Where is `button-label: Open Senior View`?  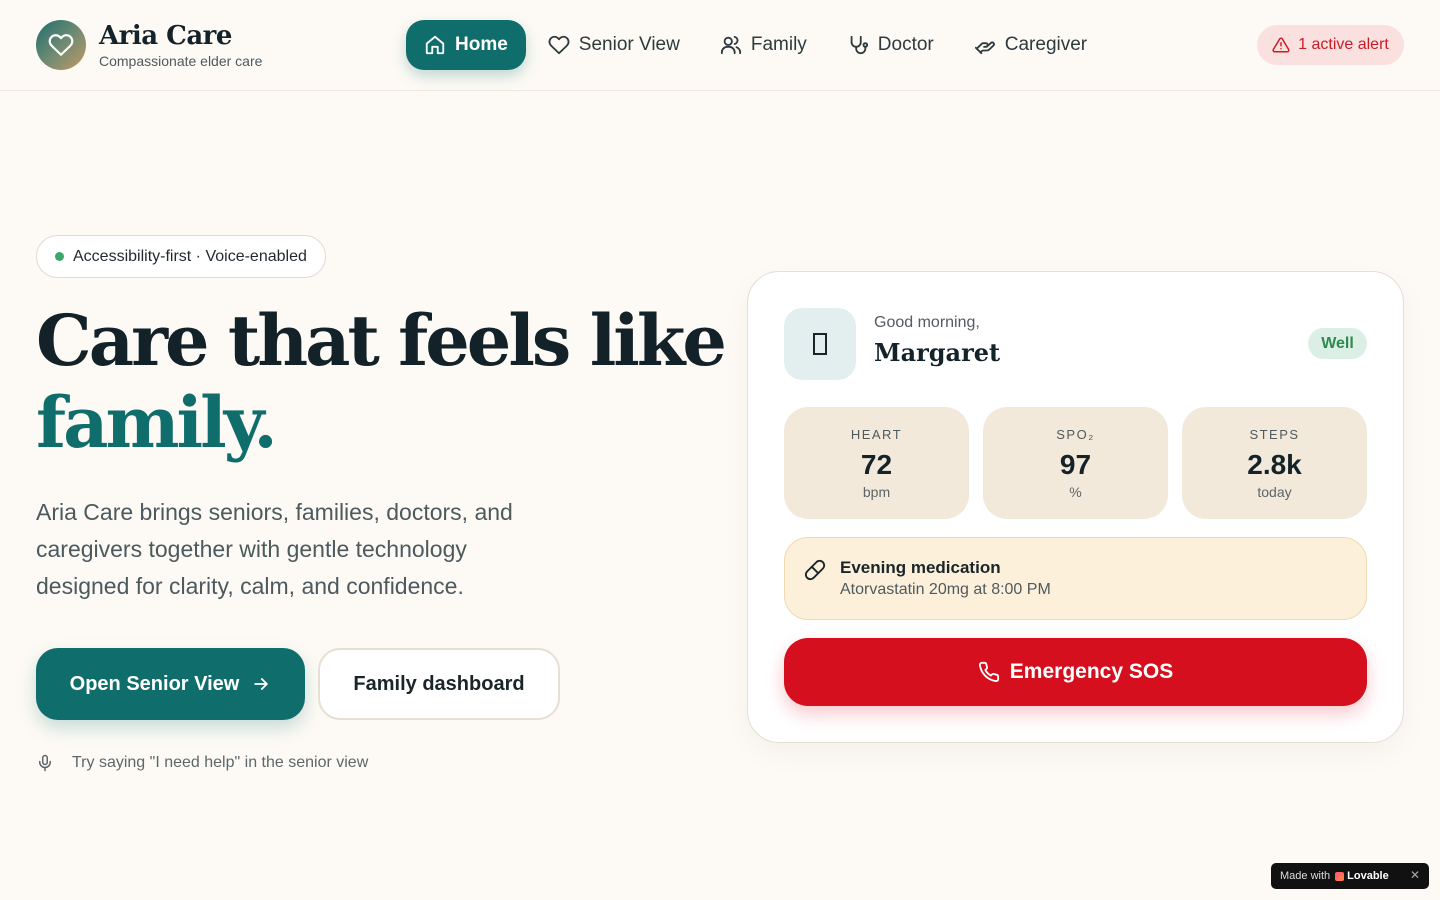 button-label: Open Senior View is located at coordinates (154, 683).